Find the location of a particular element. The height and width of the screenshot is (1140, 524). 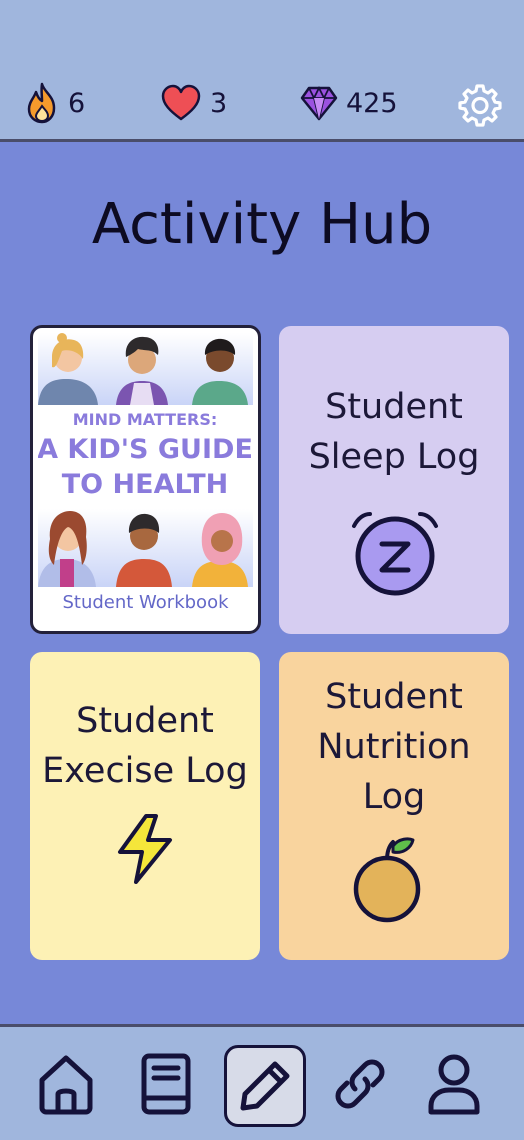

nutrition-card-line3: Log is located at coordinates (394, 797).